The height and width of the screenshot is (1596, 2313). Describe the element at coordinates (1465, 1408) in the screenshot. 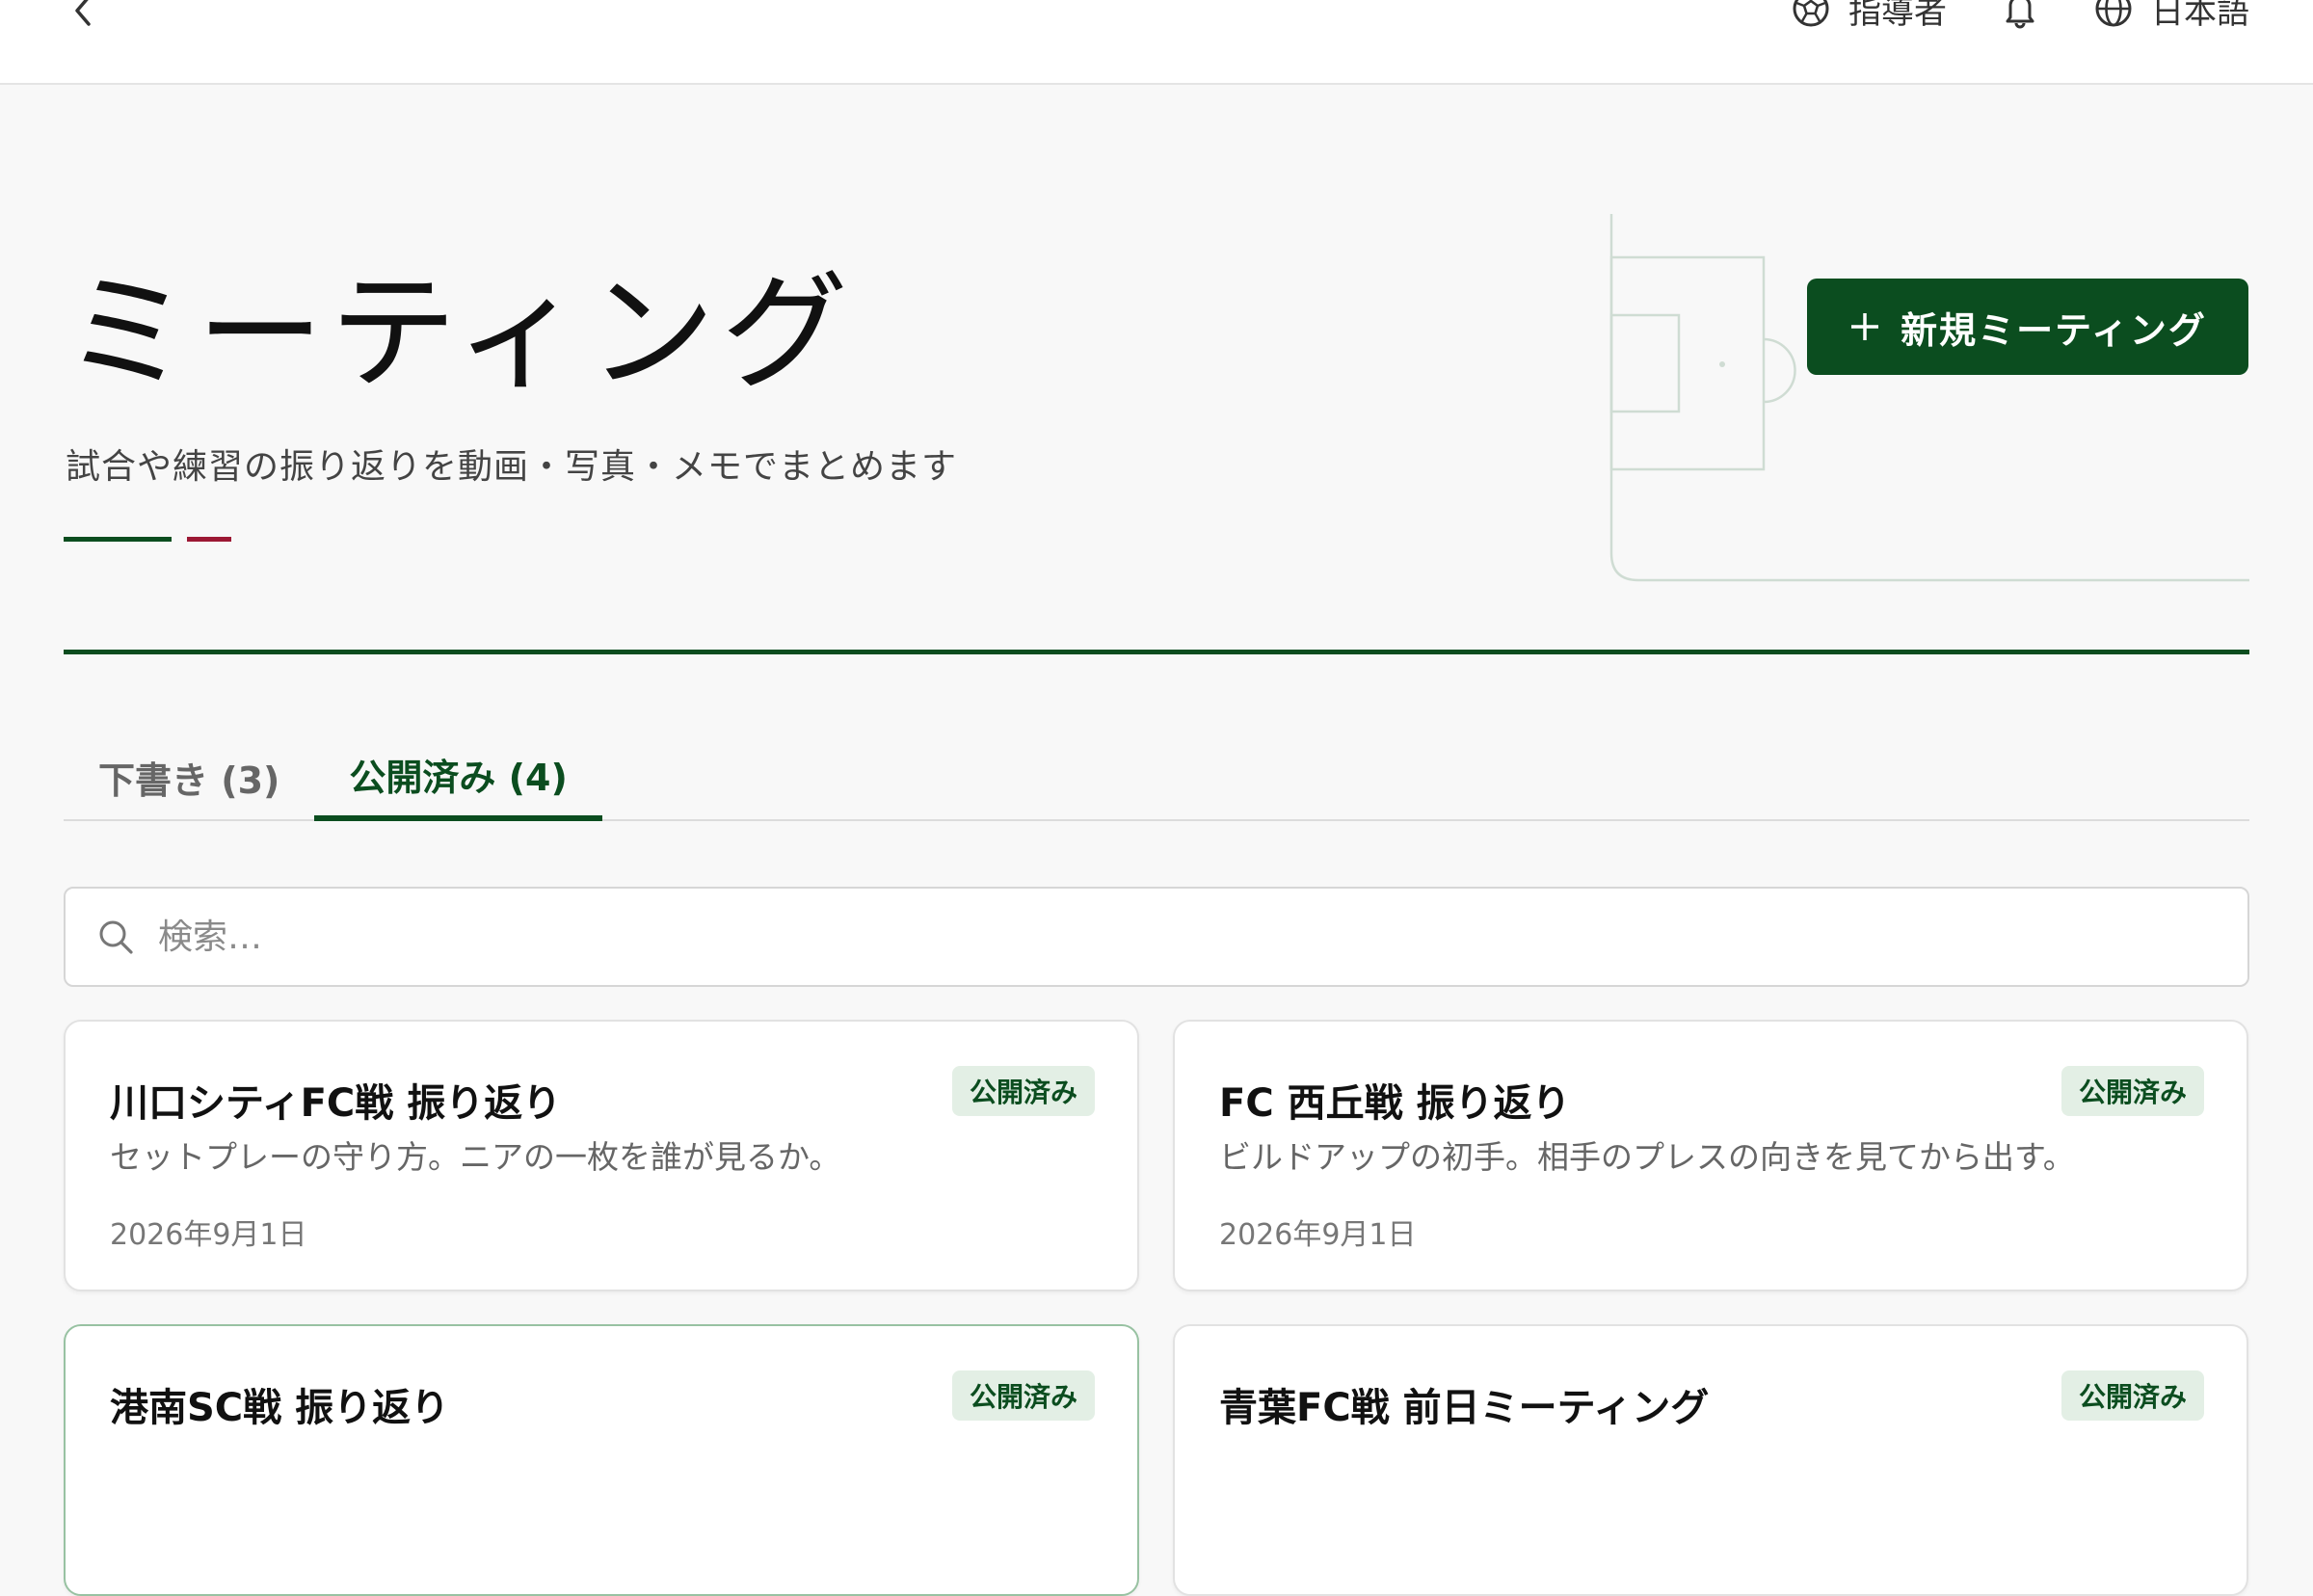

I see `meeting-title: 青葉FC戦 前日ミーティング` at that location.